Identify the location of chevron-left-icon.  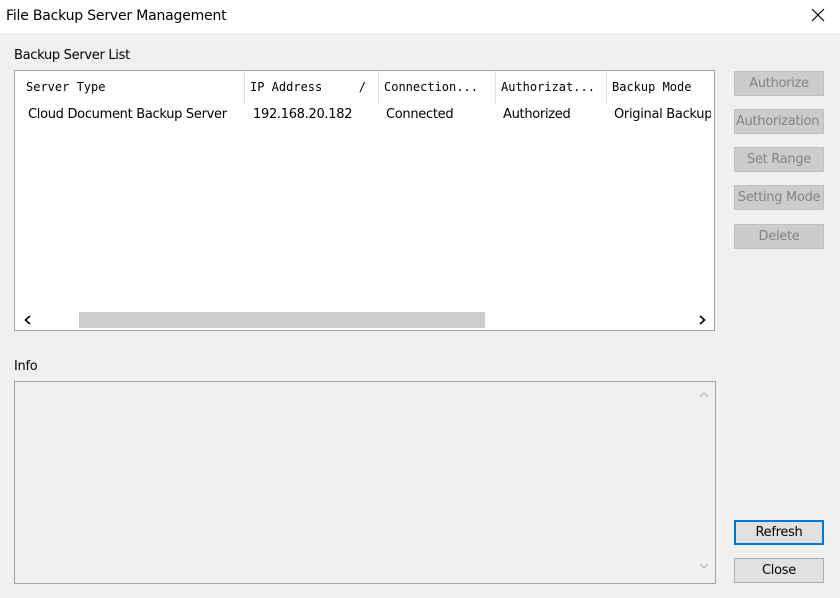
(28, 320).